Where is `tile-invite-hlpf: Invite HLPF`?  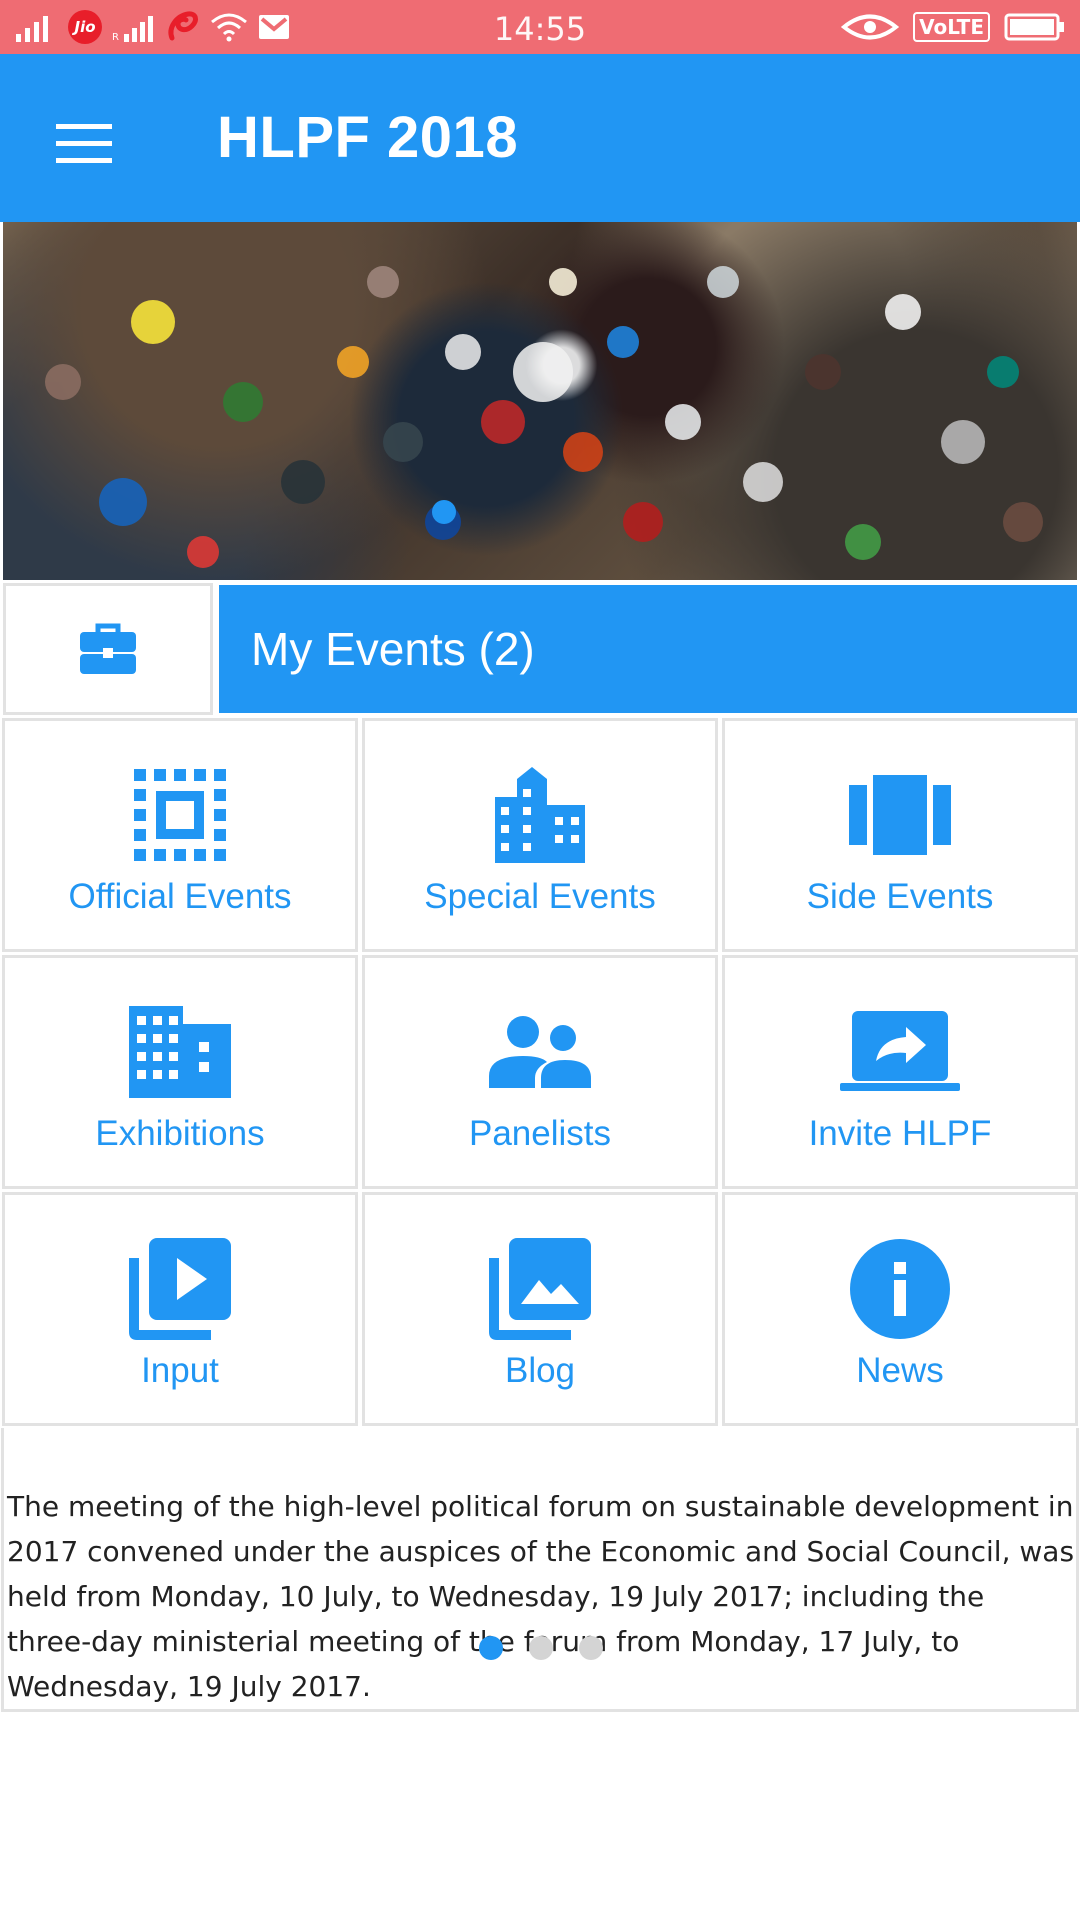 tile-invite-hlpf: Invite HLPF is located at coordinates (900, 1072).